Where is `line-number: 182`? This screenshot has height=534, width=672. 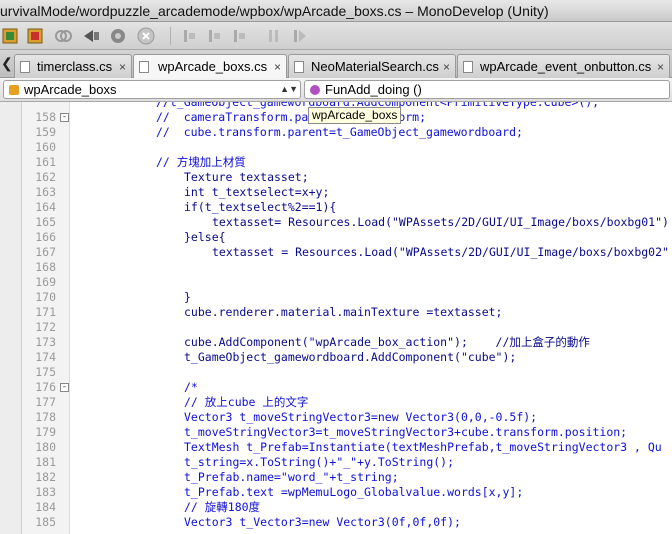 line-number: 182 is located at coordinates (45, 477).